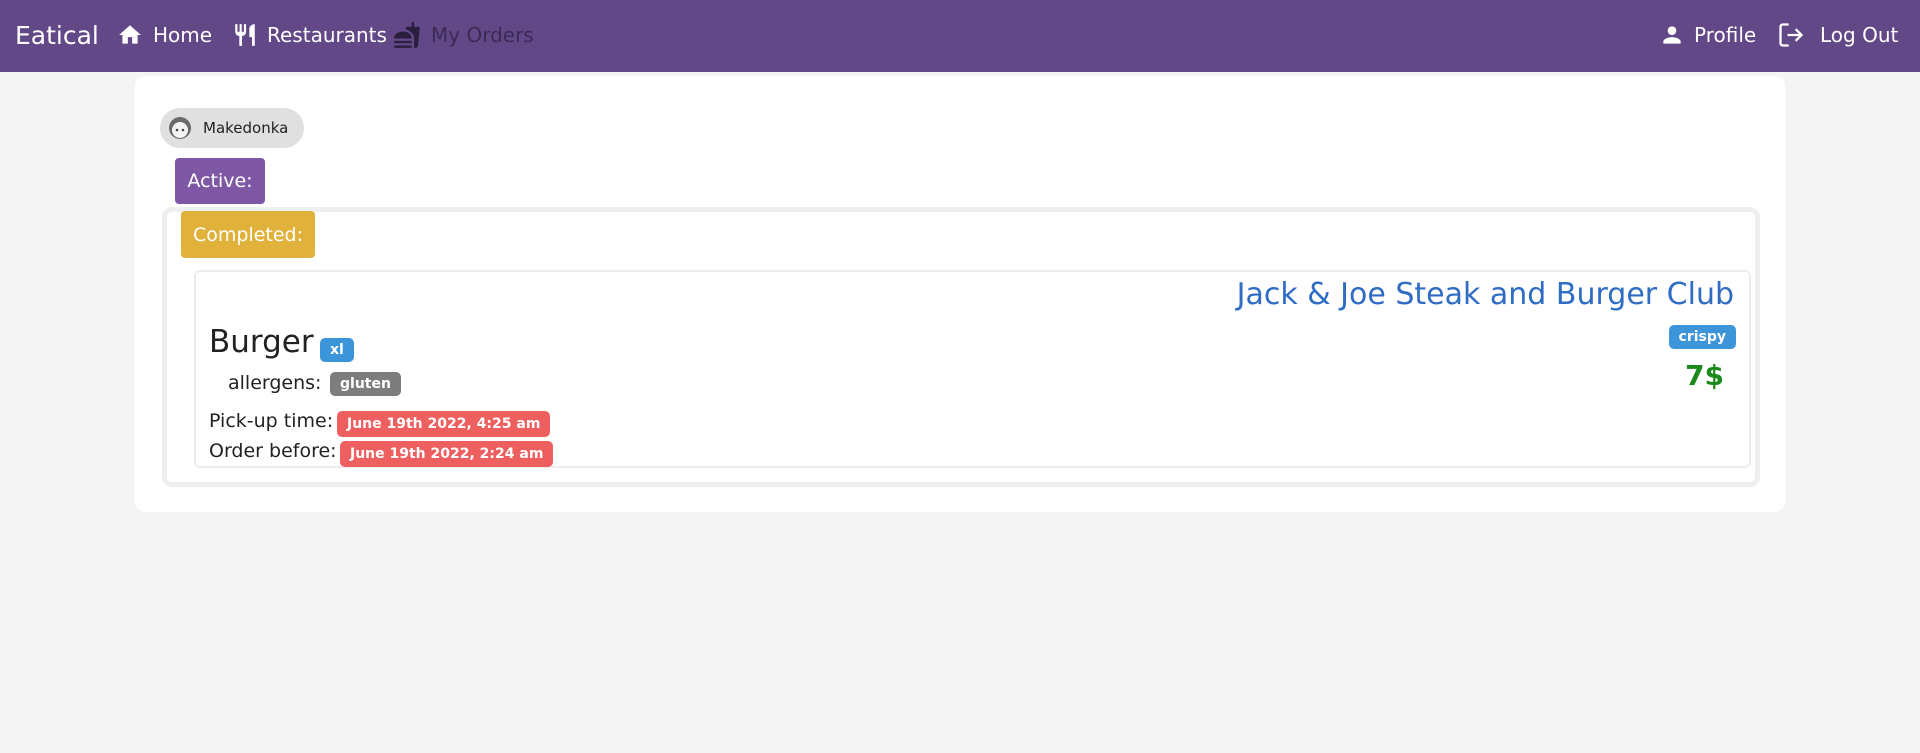 The image size is (1920, 753). What do you see at coordinates (245, 35) in the screenshot?
I see `fork-knife-icon` at bounding box center [245, 35].